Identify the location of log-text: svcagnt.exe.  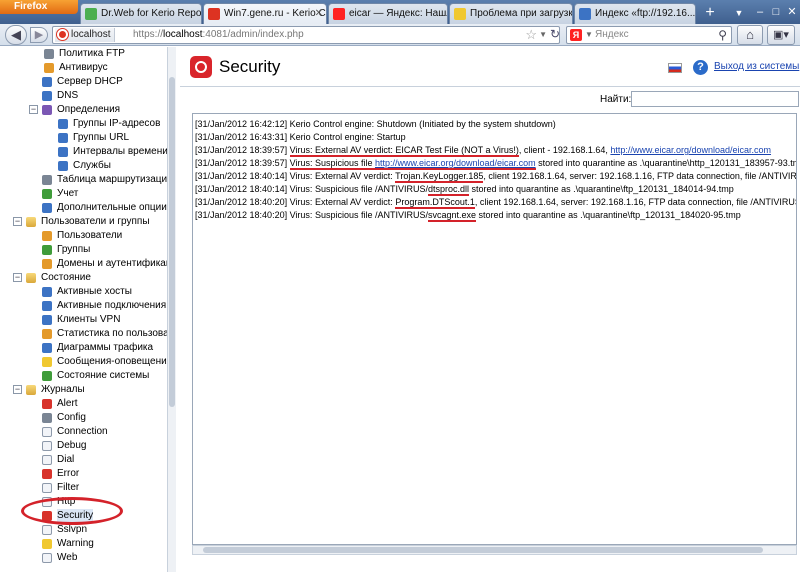
(452, 216).